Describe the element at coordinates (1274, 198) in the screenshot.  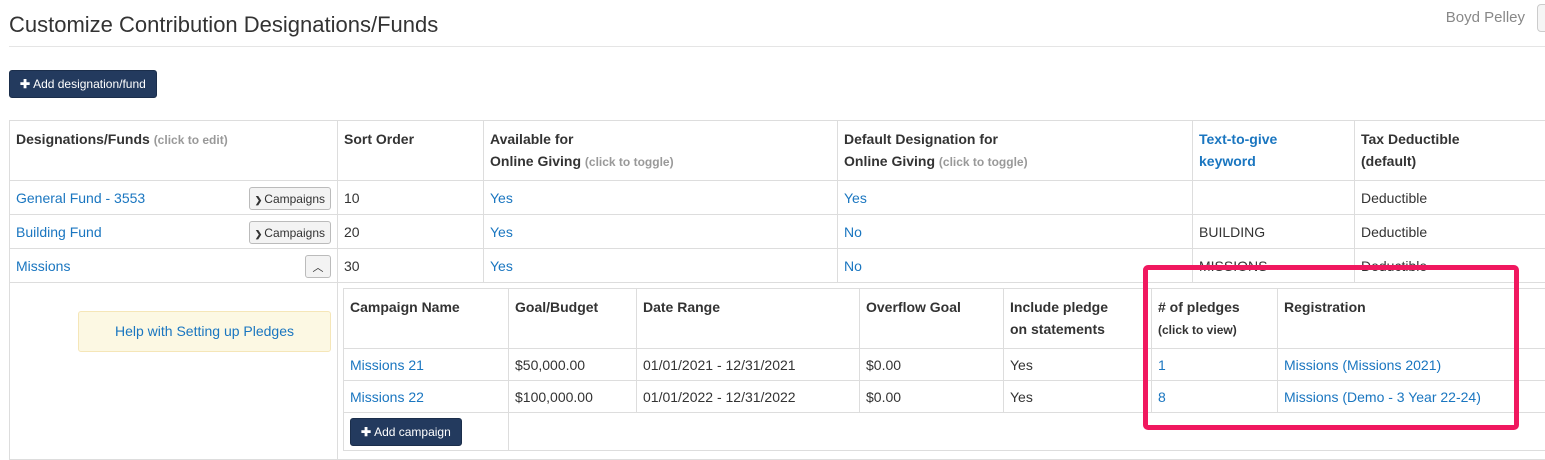
I see `keyword-cell` at that location.